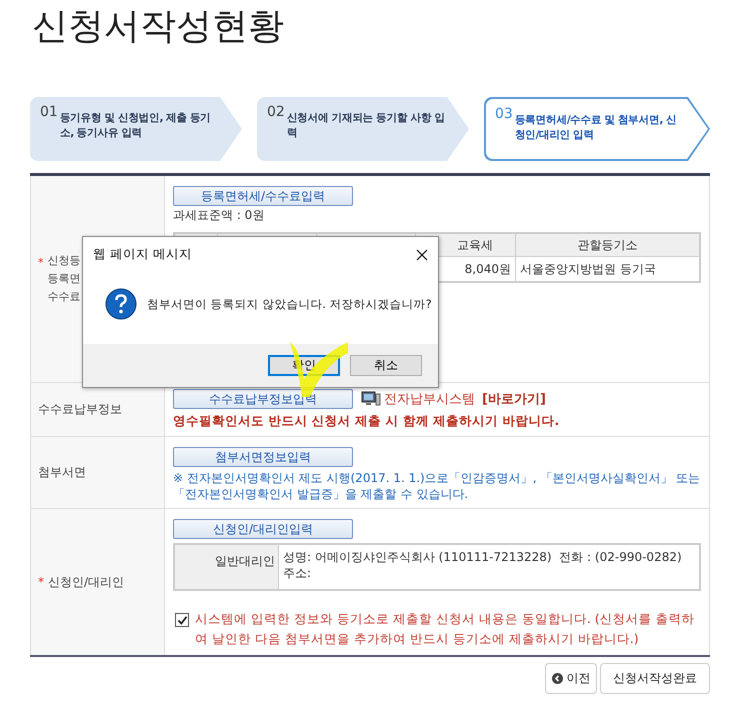 The image size is (740, 708). Describe the element at coordinates (422, 254) in the screenshot. I see `close-icon` at that location.